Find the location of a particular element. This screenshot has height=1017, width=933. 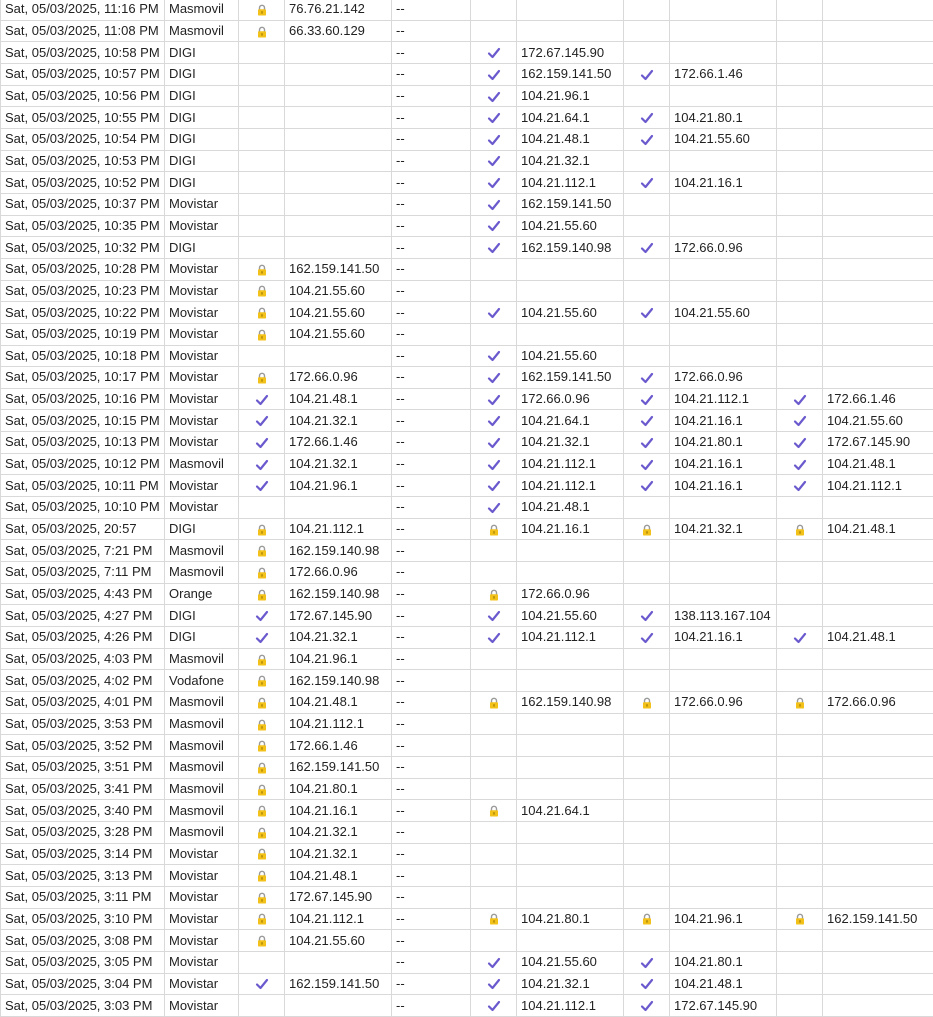

date-cell: Sat, 05/03/2025, 4:03 PM is located at coordinates (83, 659).